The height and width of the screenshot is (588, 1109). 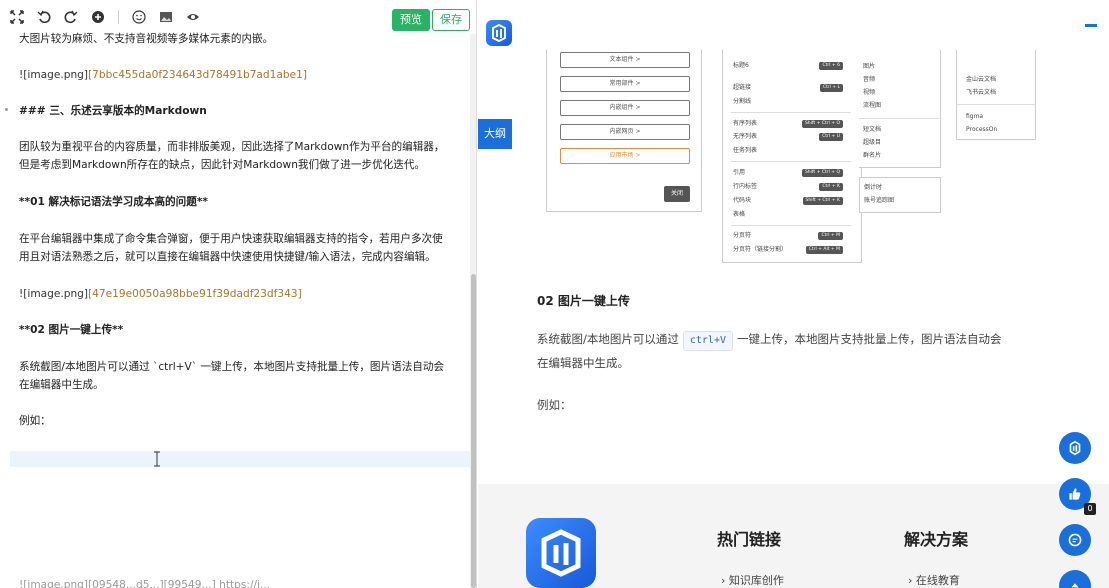 What do you see at coordinates (742, 101) in the screenshot?
I see `shortcut-row: 分割线` at bounding box center [742, 101].